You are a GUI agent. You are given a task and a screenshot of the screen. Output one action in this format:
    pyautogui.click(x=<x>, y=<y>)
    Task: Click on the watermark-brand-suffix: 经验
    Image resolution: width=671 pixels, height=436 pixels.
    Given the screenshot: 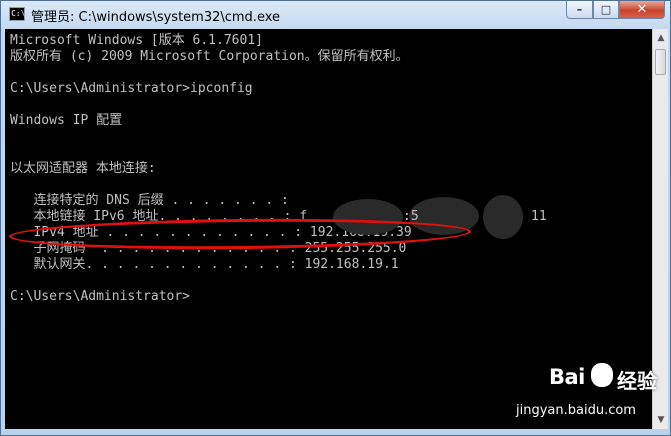 What is the action you would take?
    pyautogui.click(x=637, y=381)
    